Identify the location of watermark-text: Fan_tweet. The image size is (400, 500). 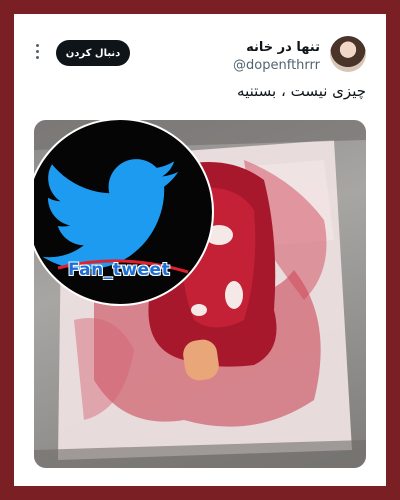
(119, 270).